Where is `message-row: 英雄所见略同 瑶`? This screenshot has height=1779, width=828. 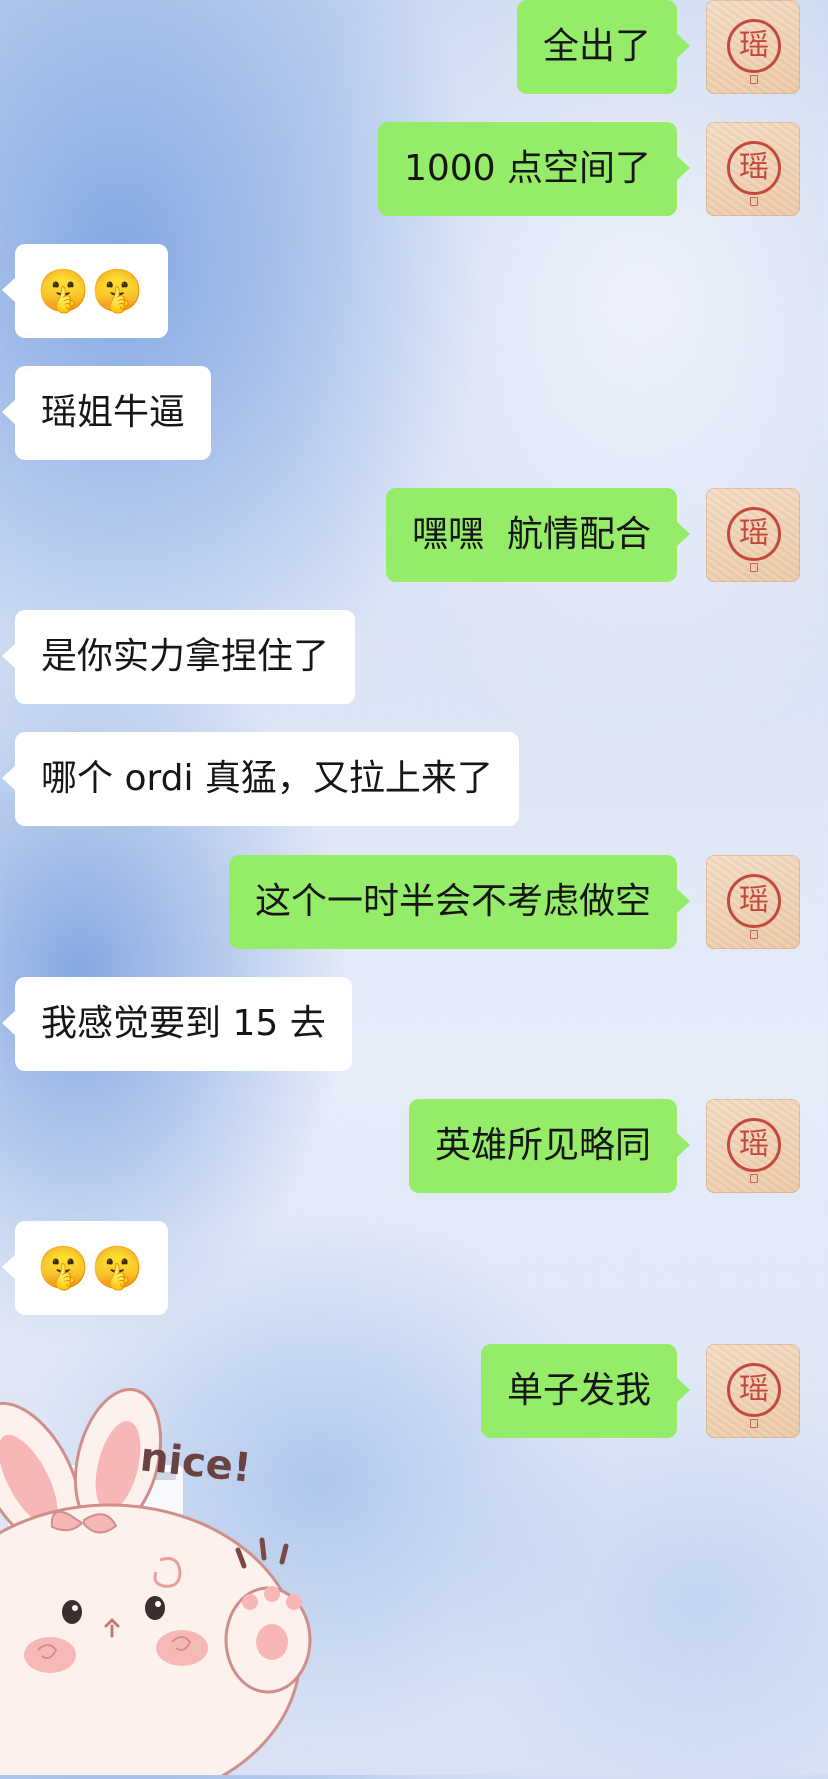
message-row: 英雄所见略同 瑶 is located at coordinates (414, 1146).